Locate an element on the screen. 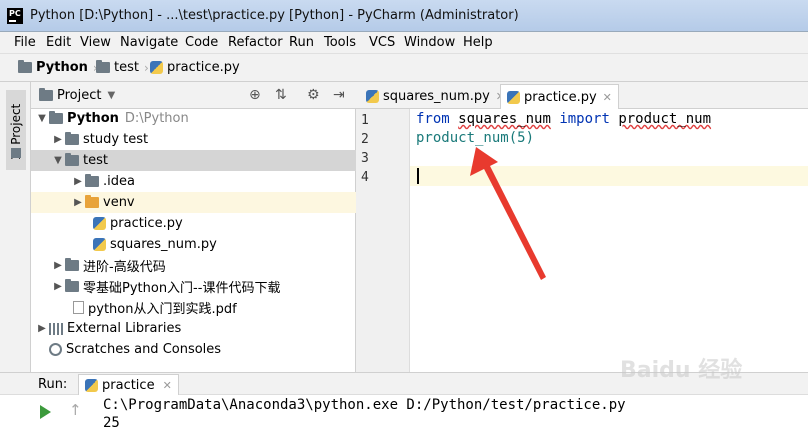 Image resolution: width=808 pixels, height=431 pixels. arrow-up-icon: ↑ is located at coordinates (75, 410).